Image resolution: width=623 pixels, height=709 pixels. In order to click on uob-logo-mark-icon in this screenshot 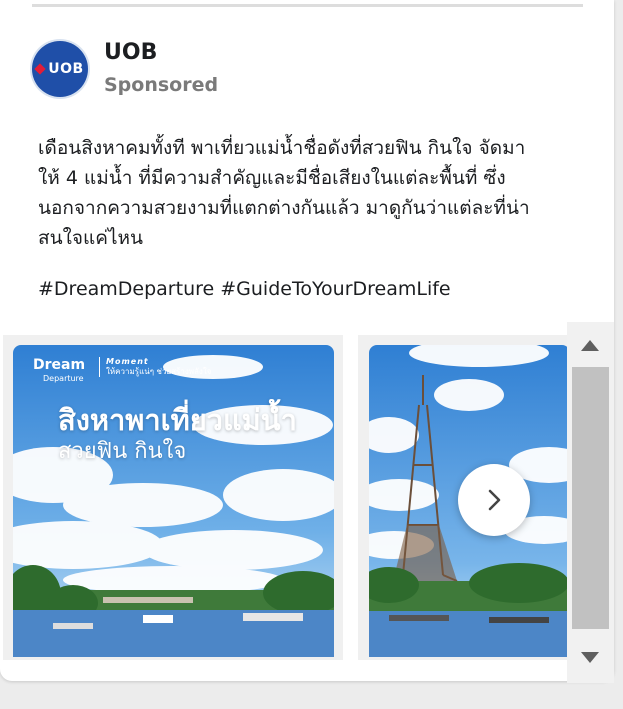, I will do `click(40, 69)`.